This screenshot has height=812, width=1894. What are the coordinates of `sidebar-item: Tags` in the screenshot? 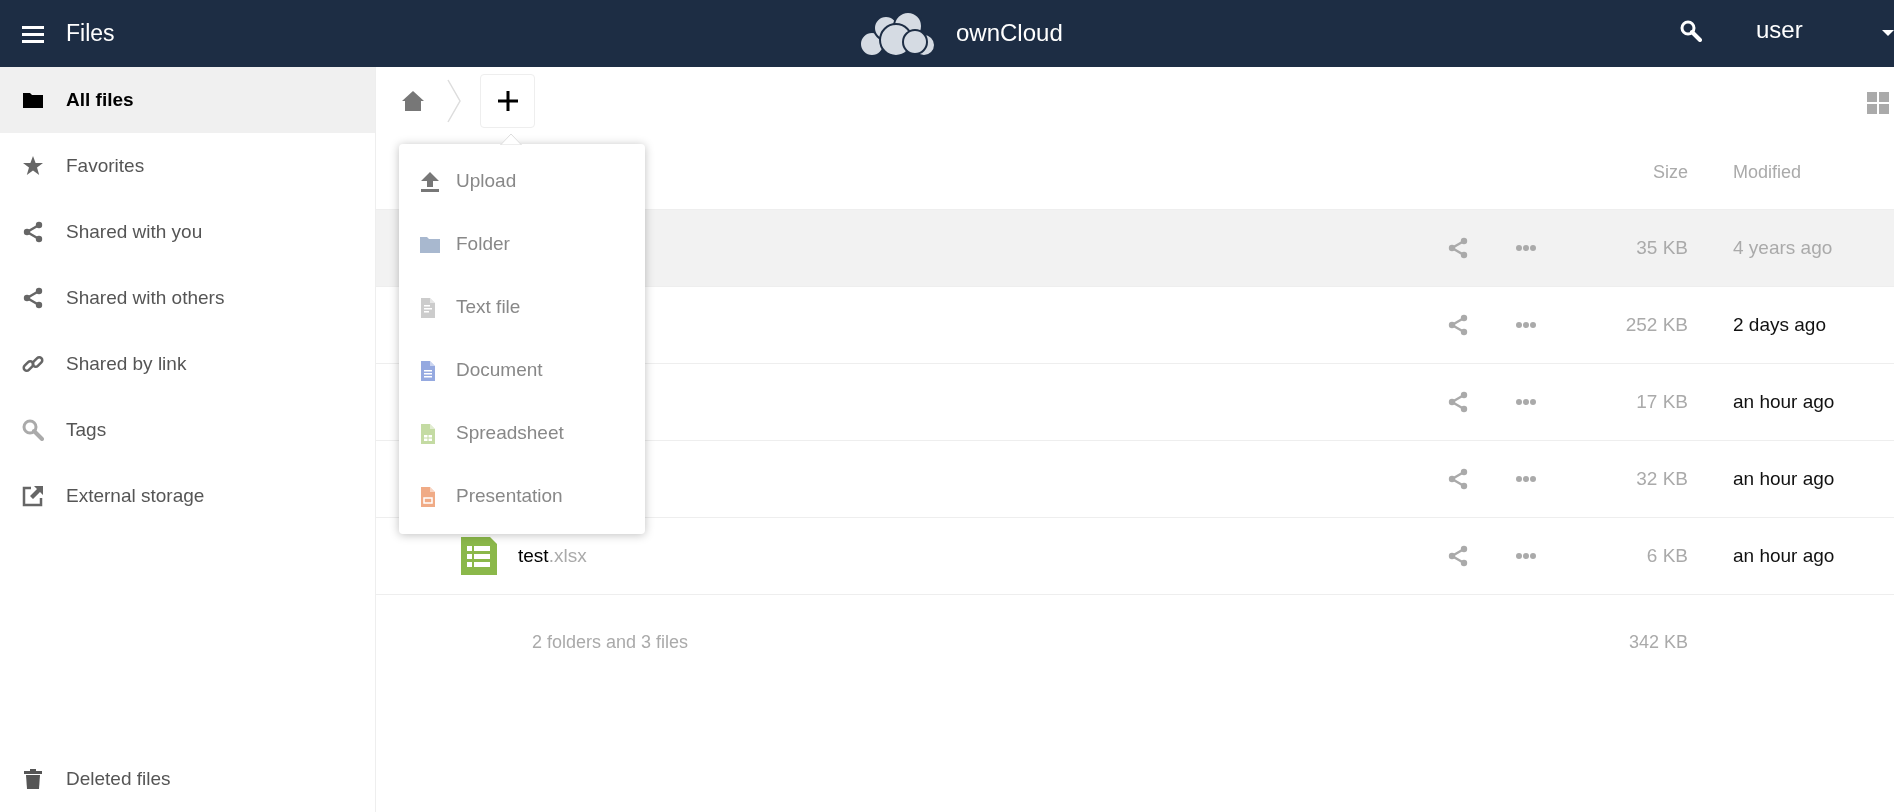 It's located at (187, 430).